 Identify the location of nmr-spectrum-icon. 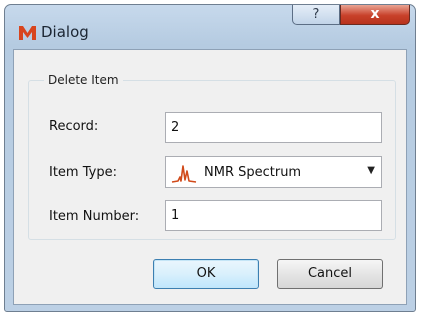
(184, 173).